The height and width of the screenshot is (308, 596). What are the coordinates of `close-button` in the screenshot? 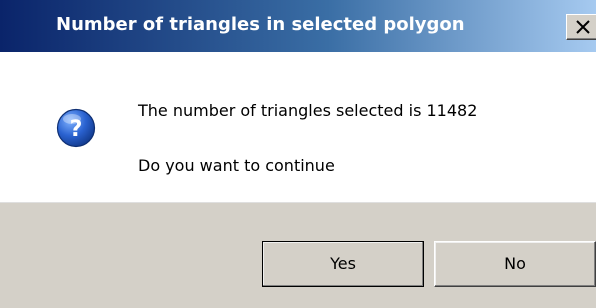 It's located at (581, 27).